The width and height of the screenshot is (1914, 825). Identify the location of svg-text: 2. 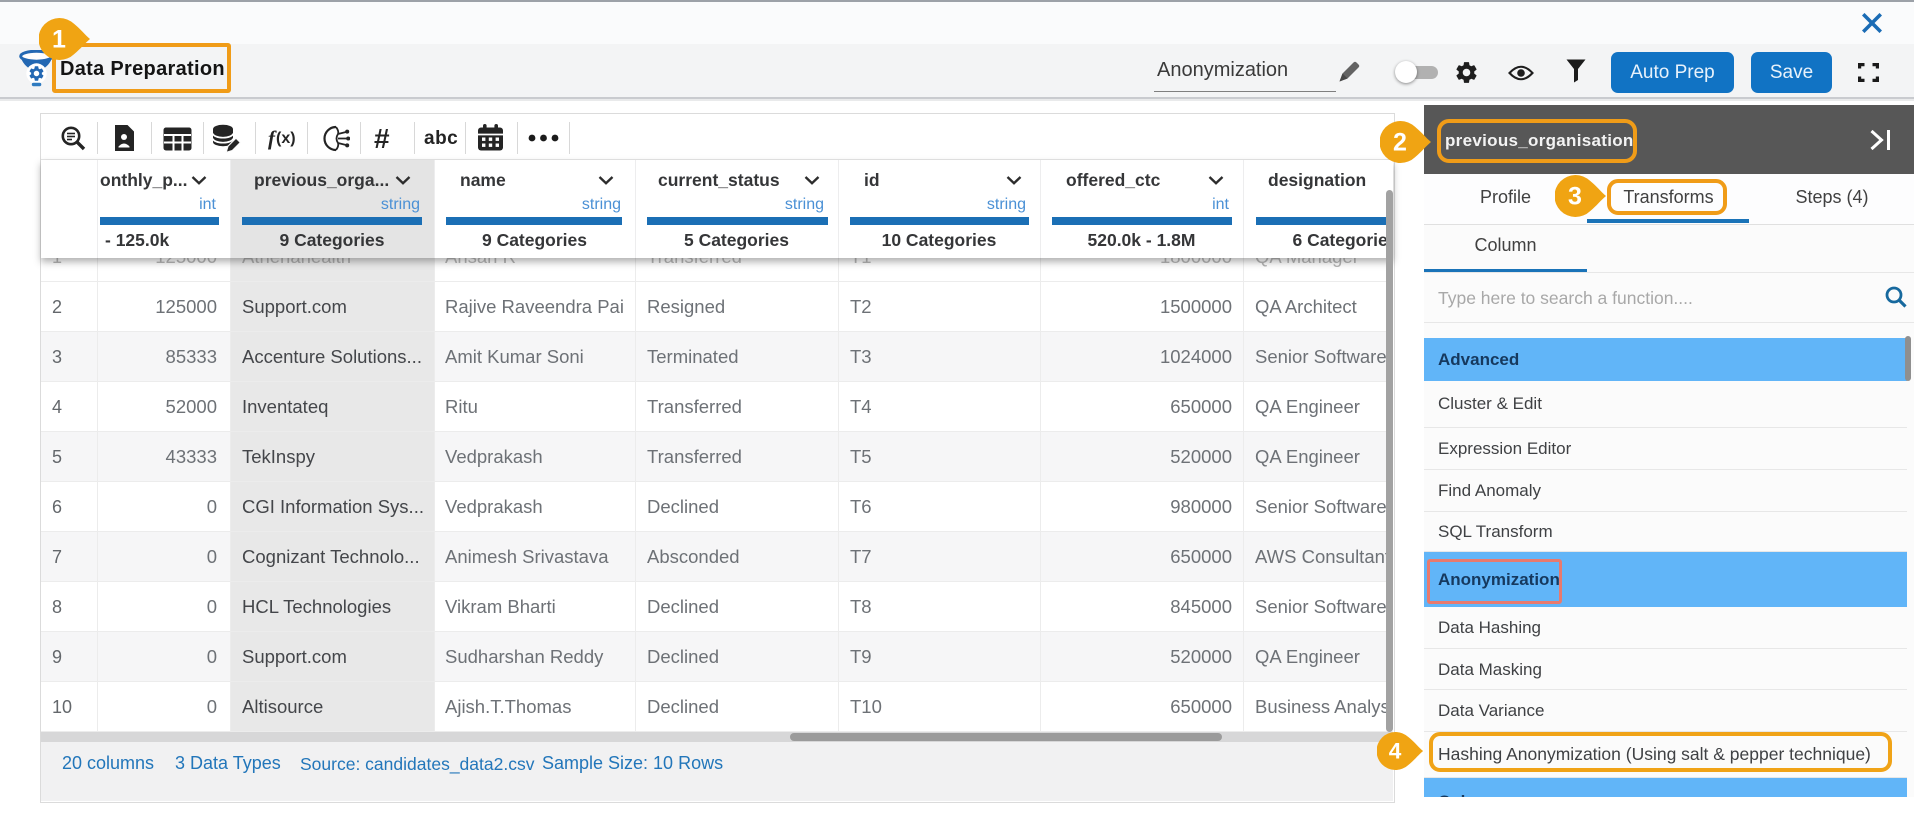
(1400, 142).